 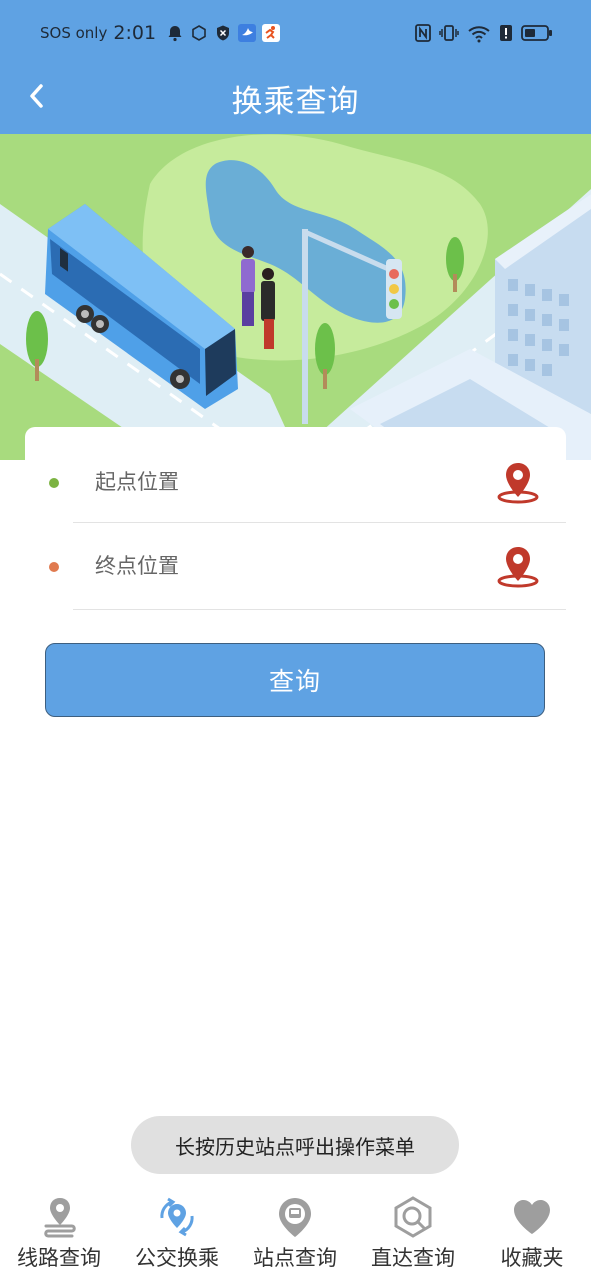 What do you see at coordinates (532, 1258) in the screenshot?
I see `nav-label: 收藏夹` at bounding box center [532, 1258].